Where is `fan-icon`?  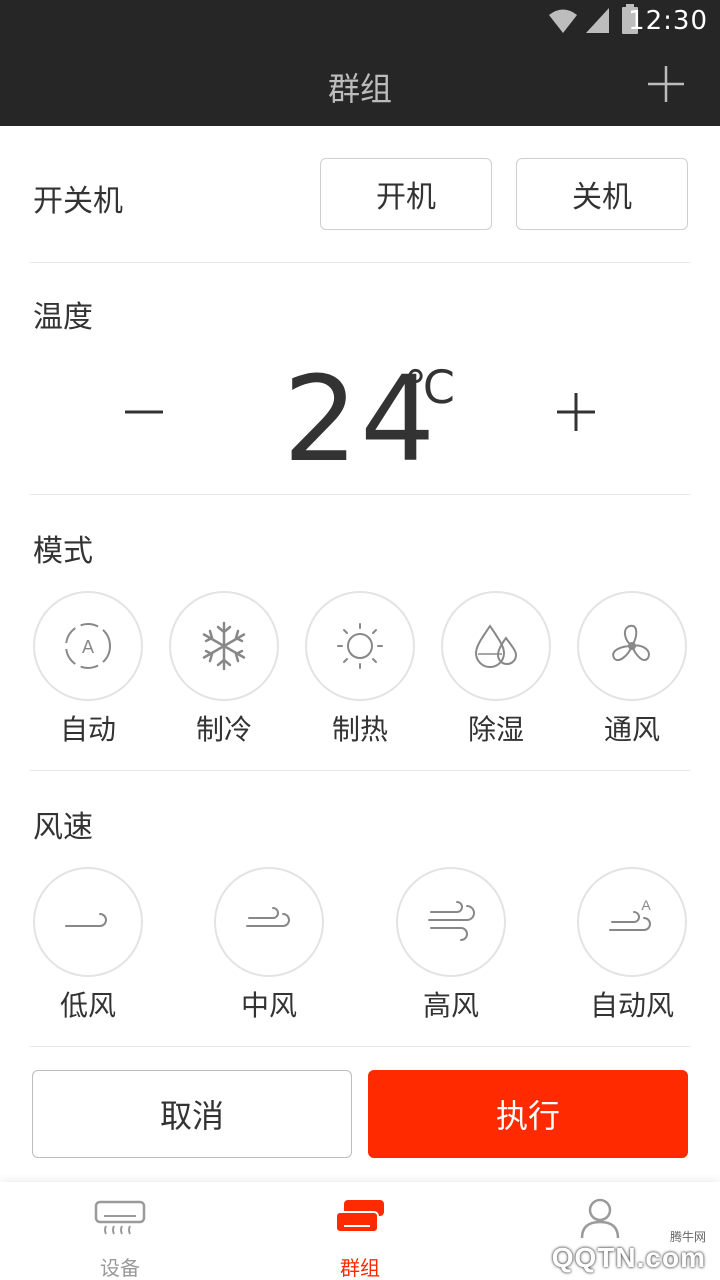 fan-icon is located at coordinates (631, 643).